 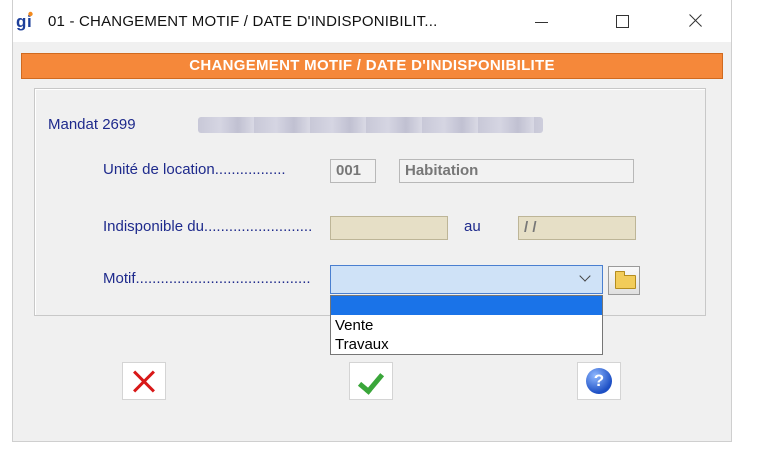 I want to click on green-check-icon, so click(x=371, y=381).